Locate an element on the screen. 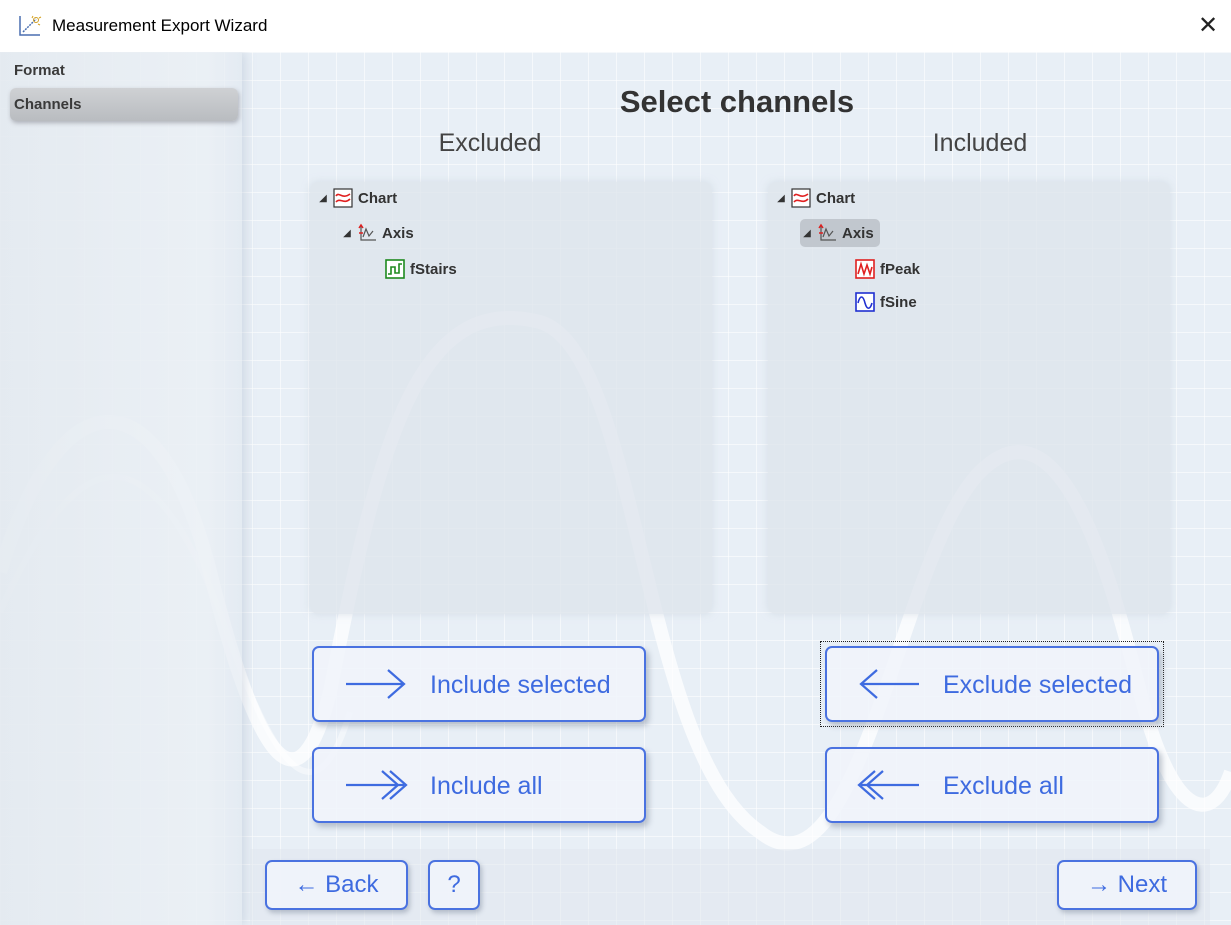  button-label: Include all is located at coordinates (486, 786).